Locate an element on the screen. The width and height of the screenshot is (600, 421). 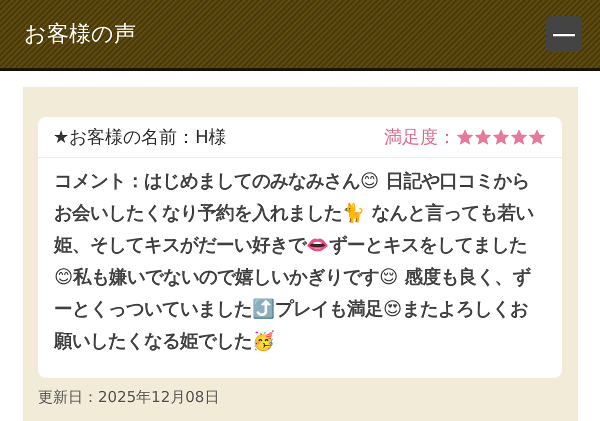
menu-button: — is located at coordinates (564, 34).